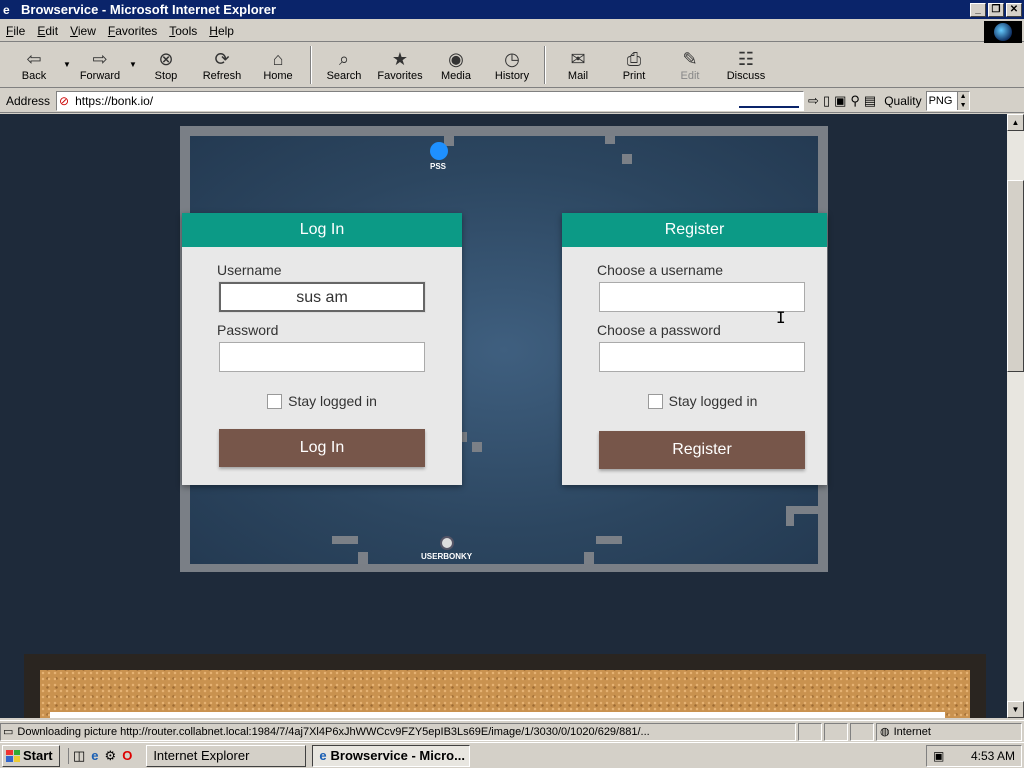 This screenshot has width=1024, height=768. I want to click on address-input: ⊘ https://bonk.io/, so click(430, 100).